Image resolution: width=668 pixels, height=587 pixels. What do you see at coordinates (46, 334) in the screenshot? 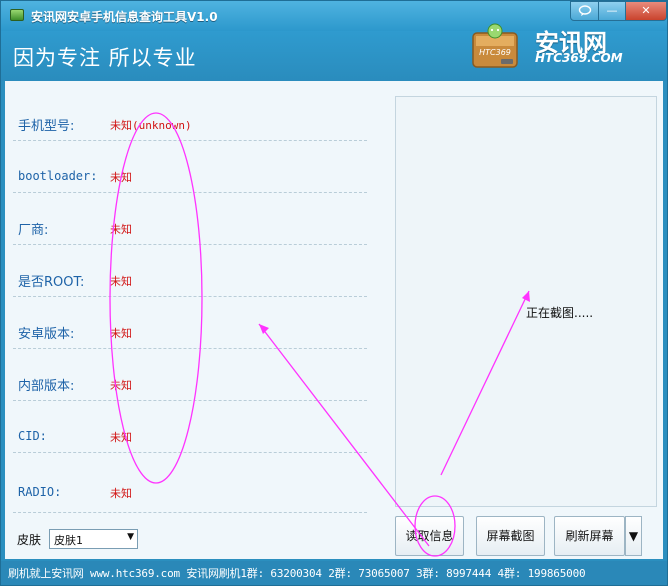
I see `info-label: 安卓版本:` at bounding box center [46, 334].